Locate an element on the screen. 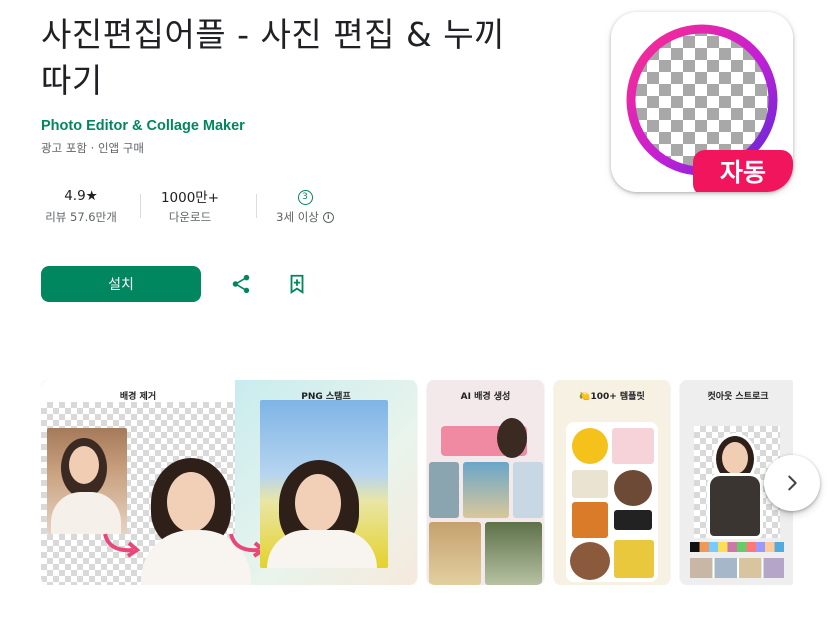 This screenshot has width=835, height=625. carousel-next-button is located at coordinates (792, 483).